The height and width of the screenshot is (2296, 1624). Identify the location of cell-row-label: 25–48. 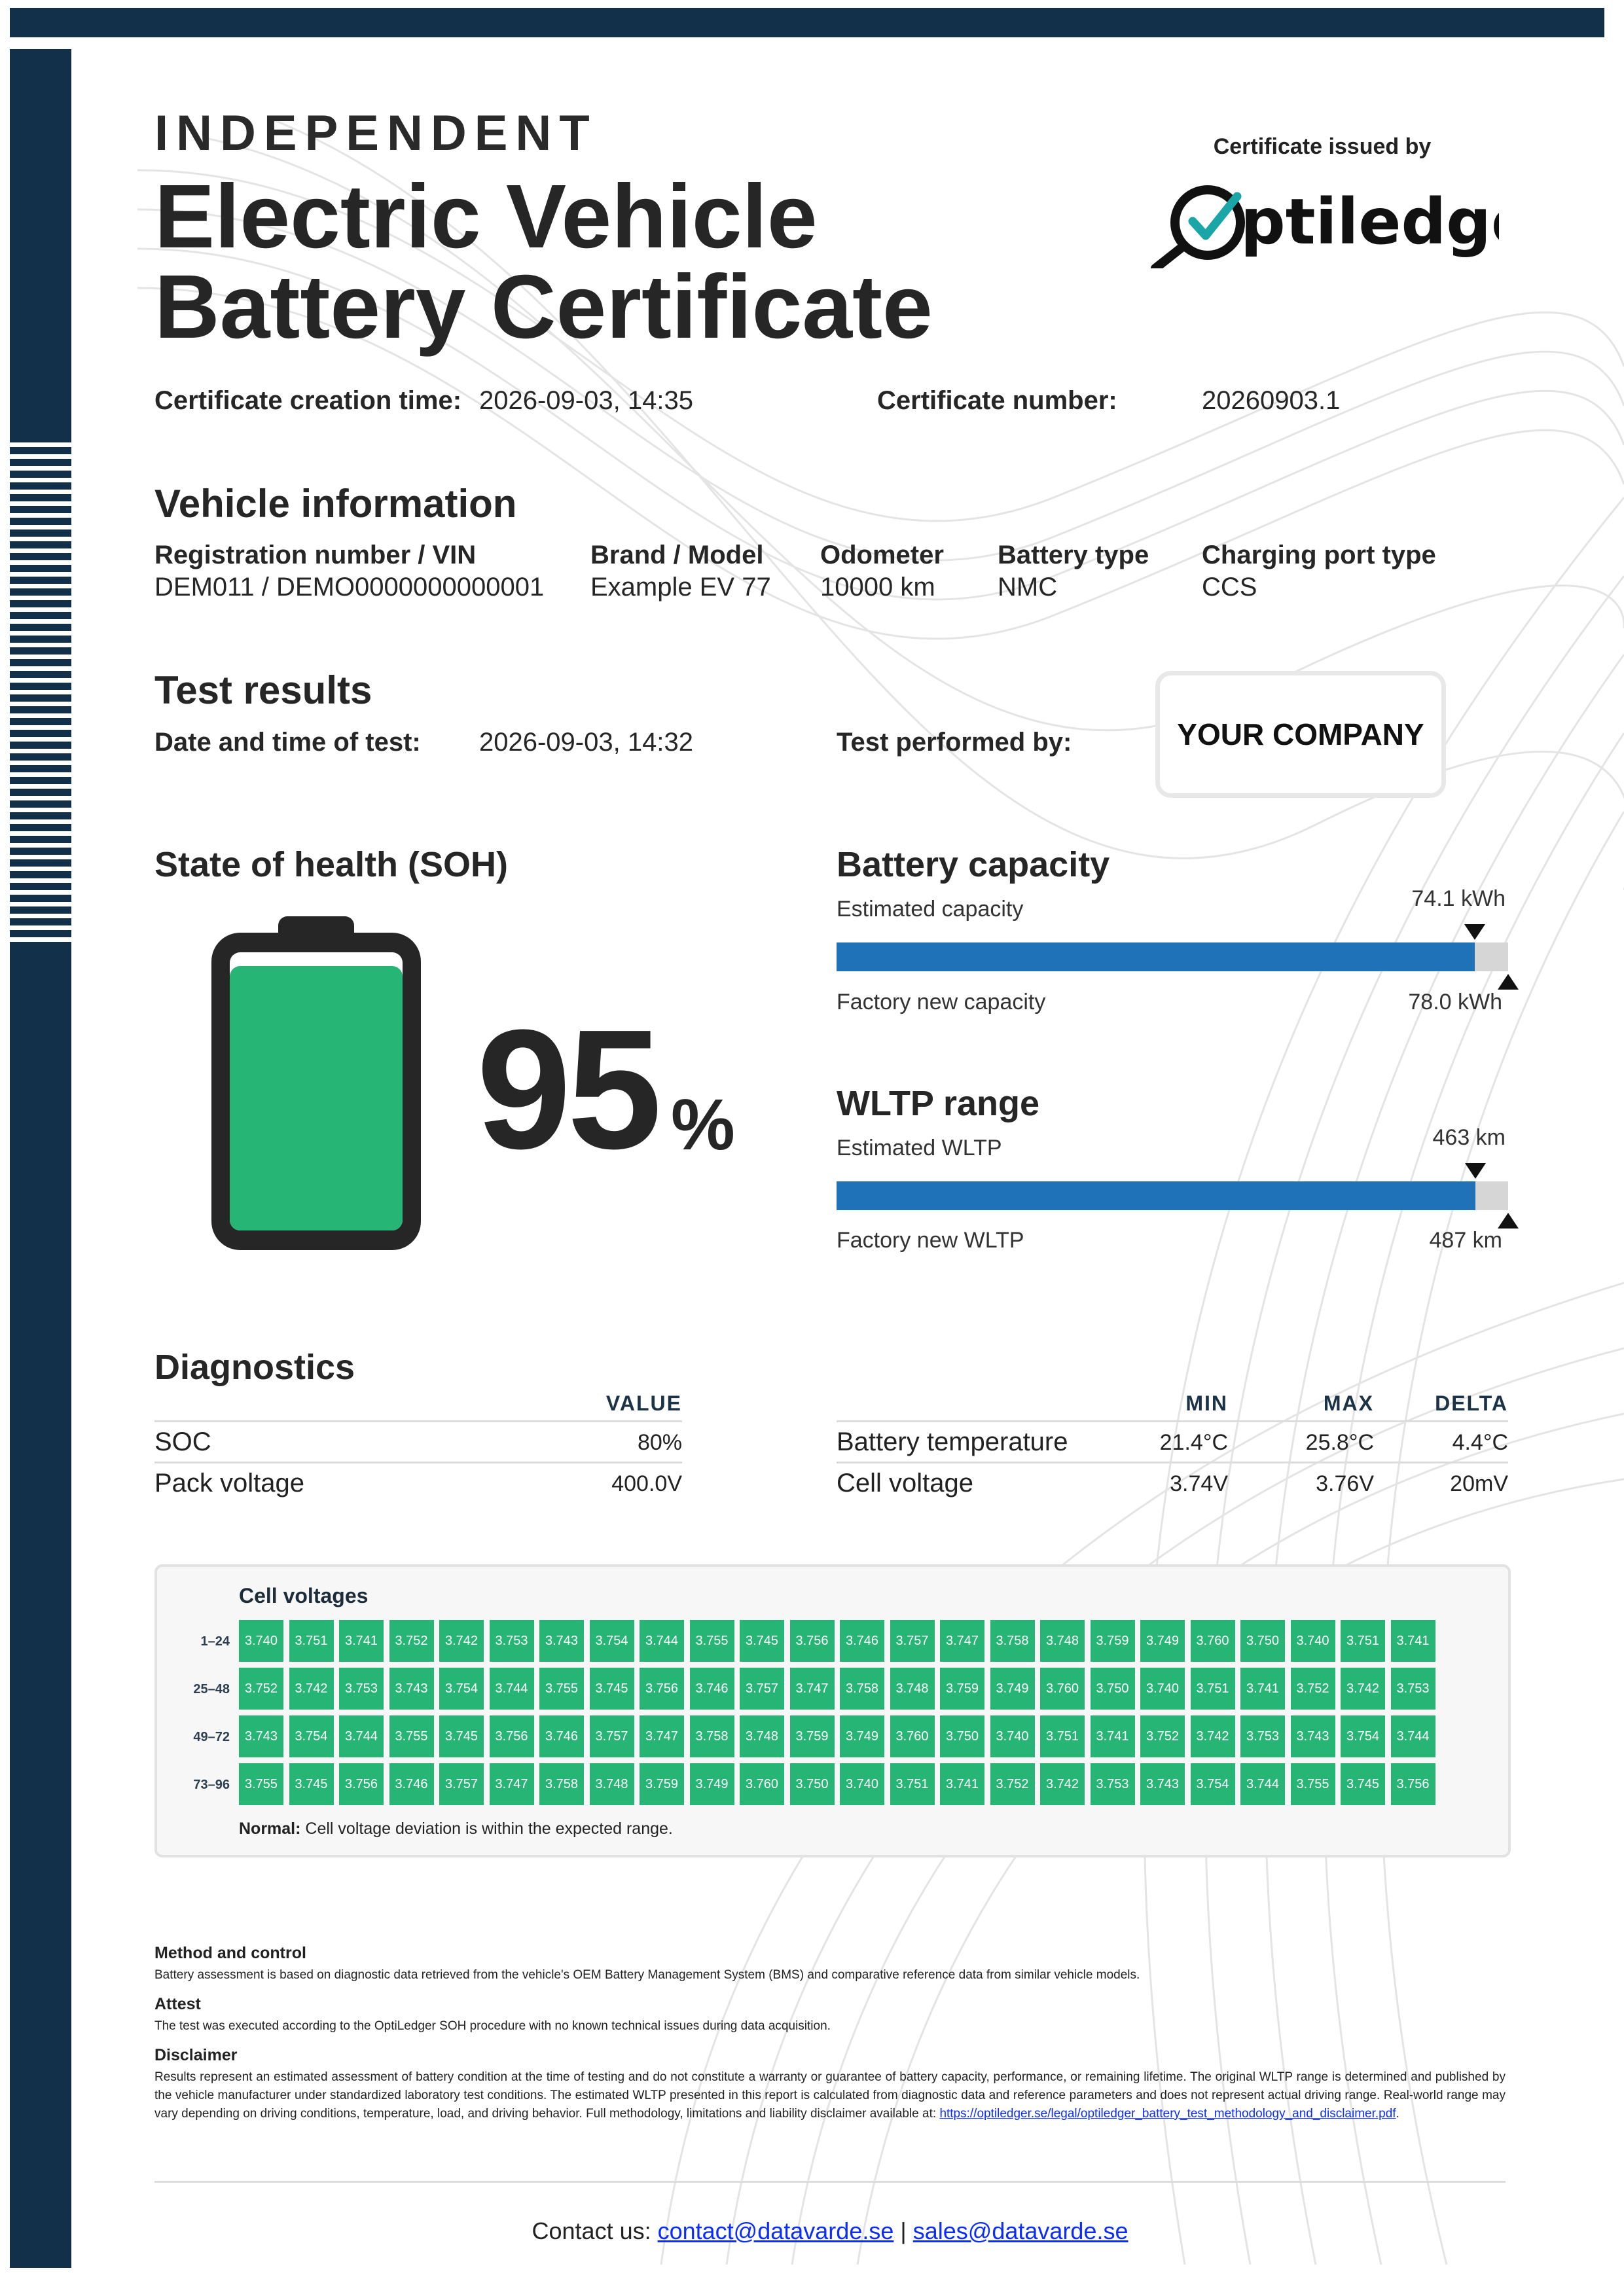
(211, 1689).